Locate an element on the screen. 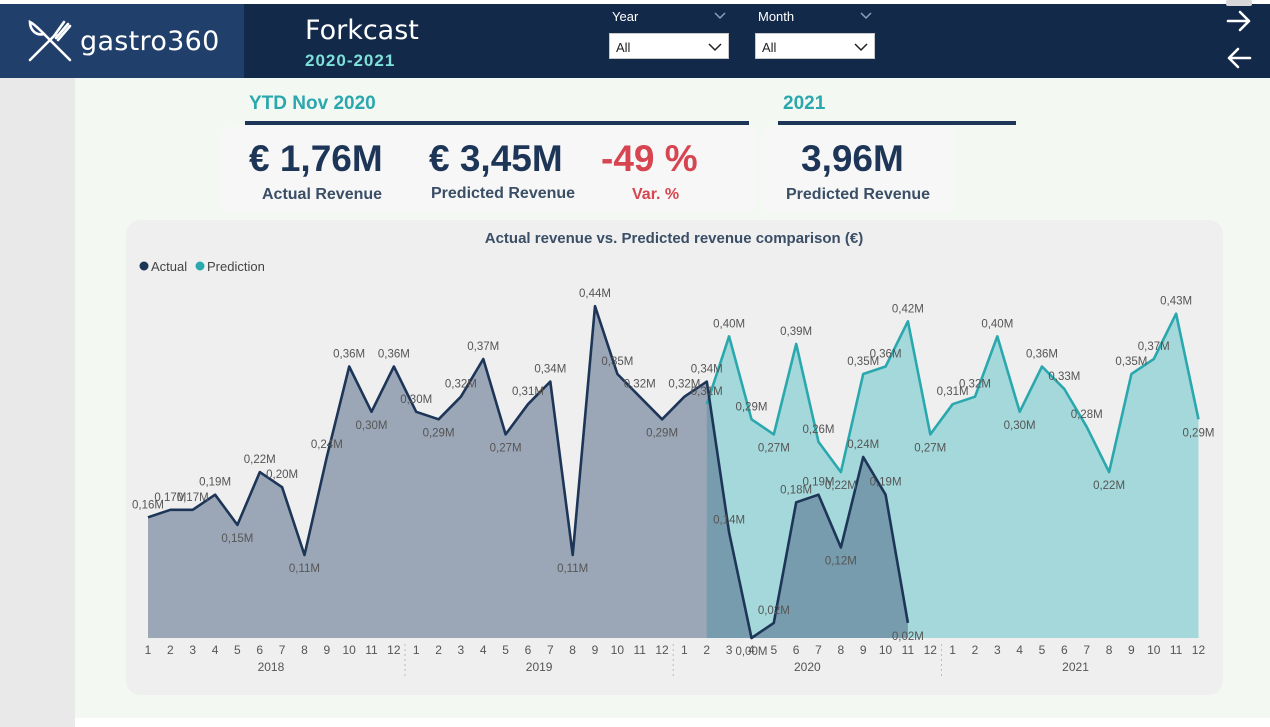 This screenshot has height=727, width=1270. predicted-revenue-value: € 3,45M is located at coordinates (496, 158).